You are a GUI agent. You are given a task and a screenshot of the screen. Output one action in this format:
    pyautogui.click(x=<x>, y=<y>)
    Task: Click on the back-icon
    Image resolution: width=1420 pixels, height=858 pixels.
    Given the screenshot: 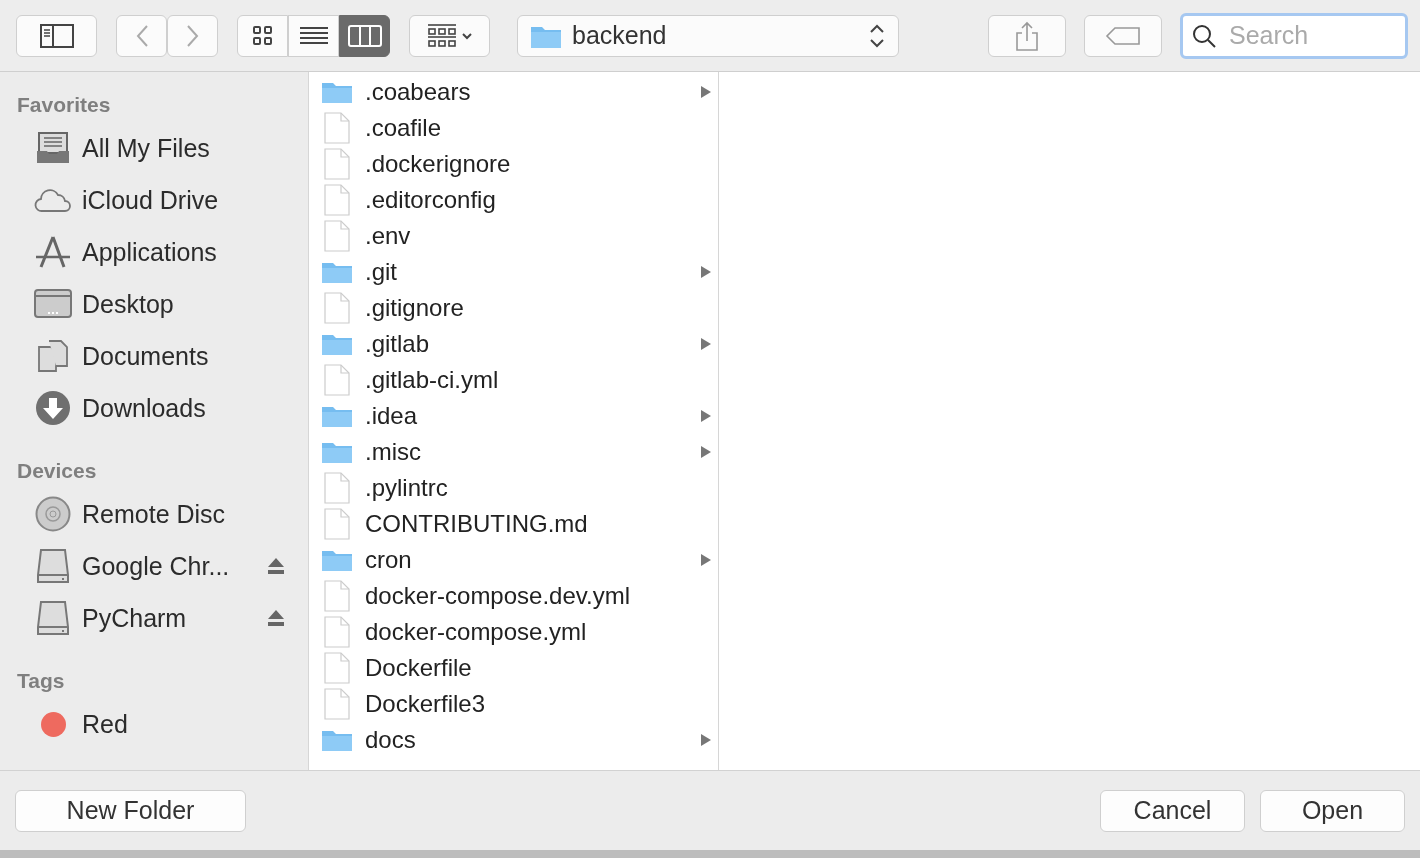 What is the action you would take?
    pyautogui.click(x=141, y=35)
    